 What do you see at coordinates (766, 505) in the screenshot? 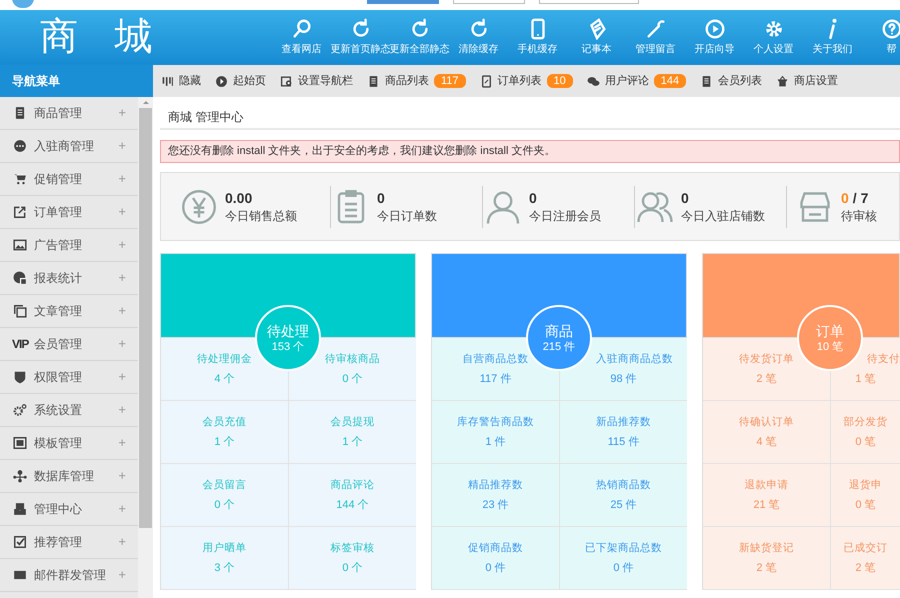
I see `metric-value: 21 笔` at bounding box center [766, 505].